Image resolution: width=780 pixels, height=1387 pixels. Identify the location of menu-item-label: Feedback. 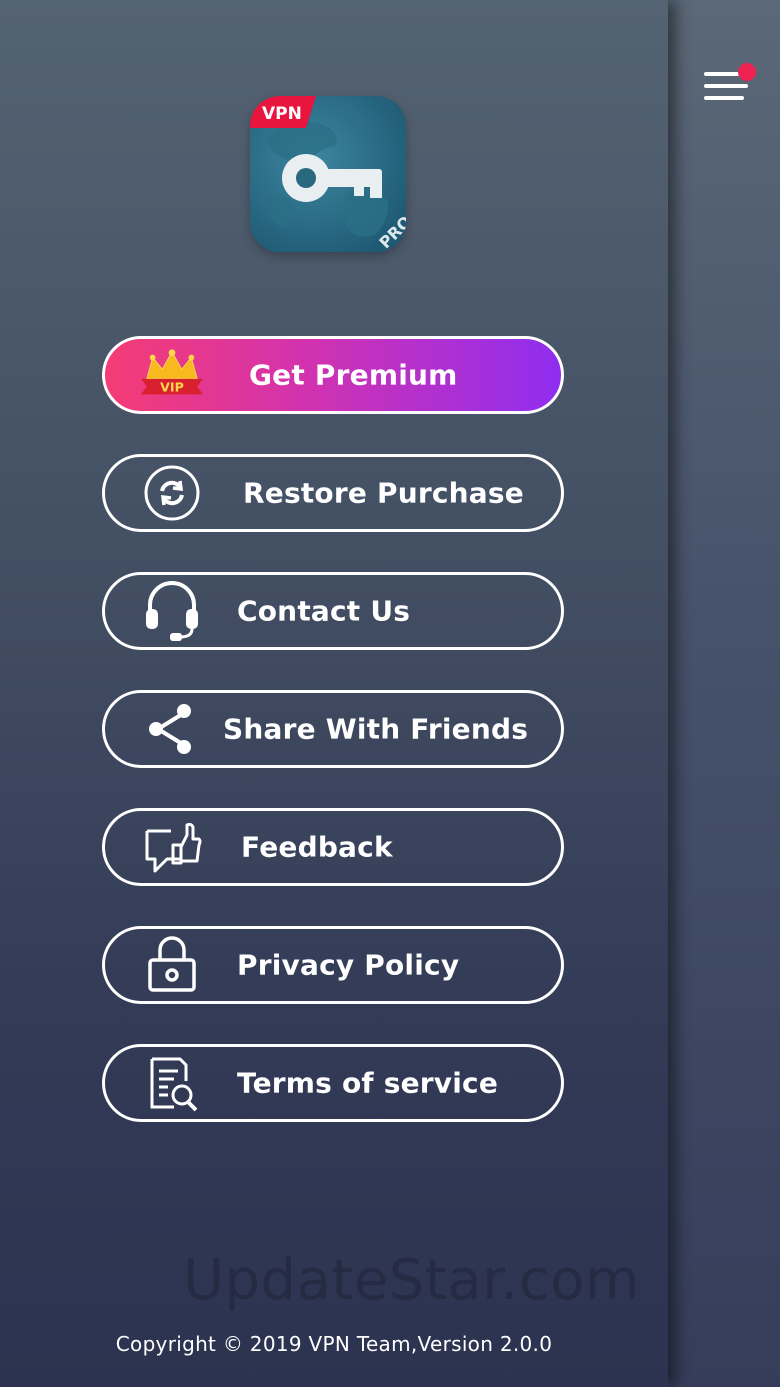
(317, 847).